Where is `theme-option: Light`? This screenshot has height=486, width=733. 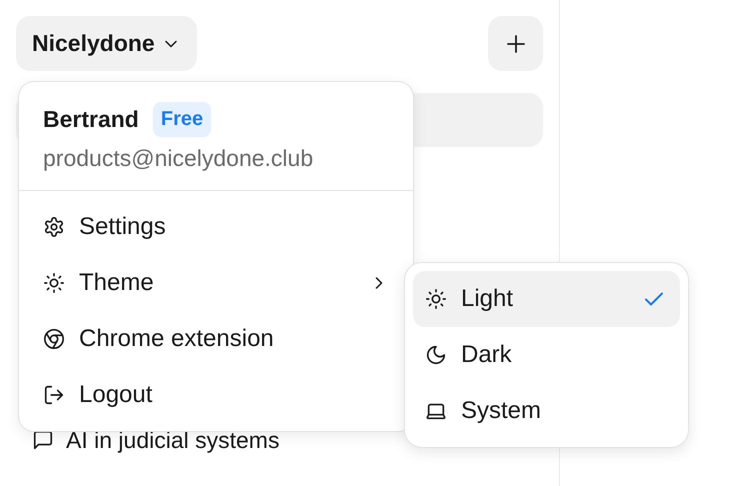
theme-option: Light is located at coordinates (546, 299).